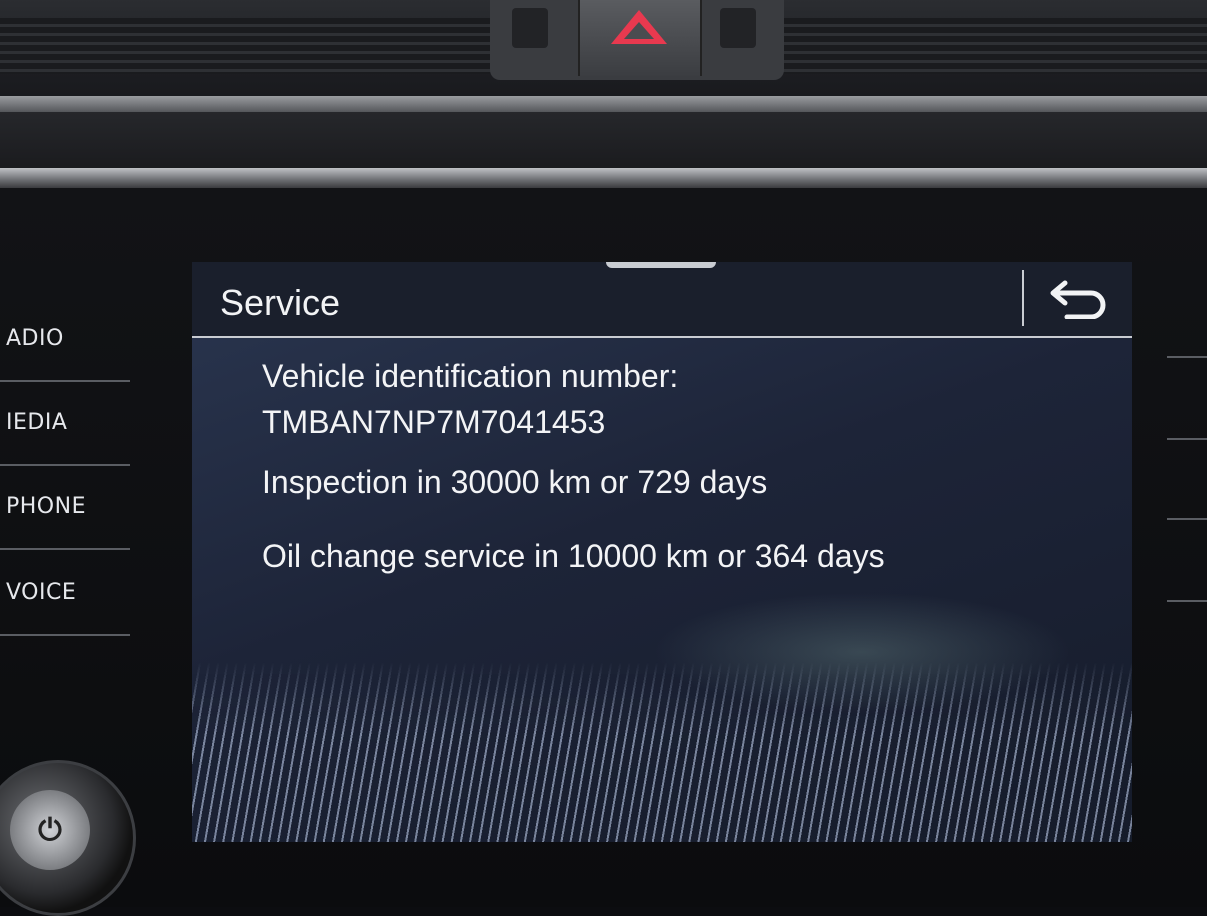  What do you see at coordinates (603, 104) in the screenshot?
I see `trim-strip` at bounding box center [603, 104].